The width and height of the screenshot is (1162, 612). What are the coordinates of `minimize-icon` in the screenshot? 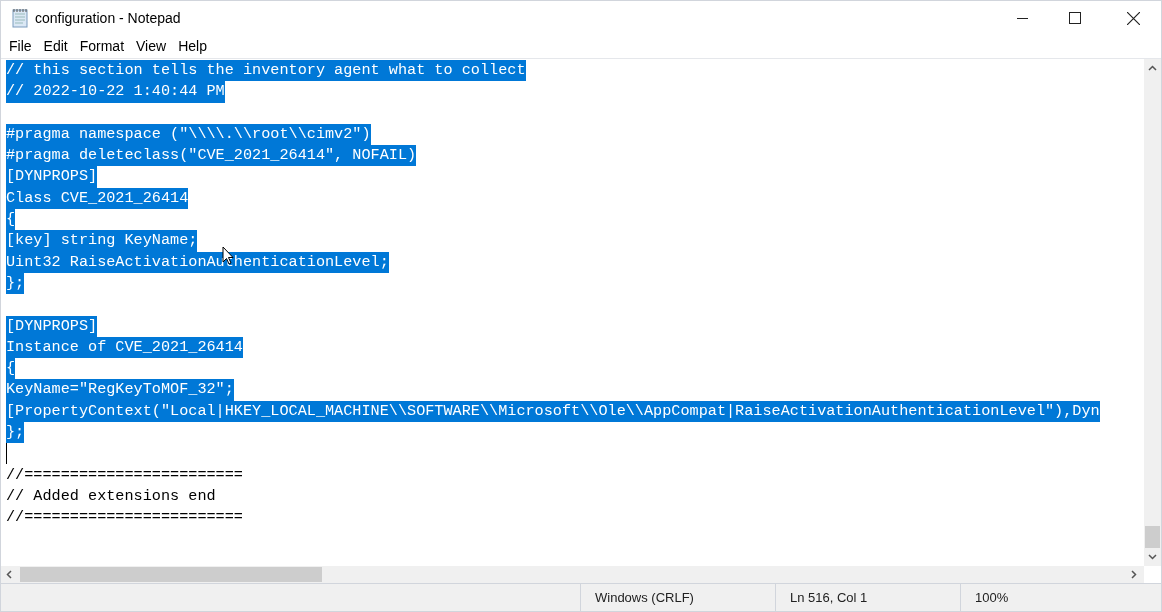 It's located at (1022, 18).